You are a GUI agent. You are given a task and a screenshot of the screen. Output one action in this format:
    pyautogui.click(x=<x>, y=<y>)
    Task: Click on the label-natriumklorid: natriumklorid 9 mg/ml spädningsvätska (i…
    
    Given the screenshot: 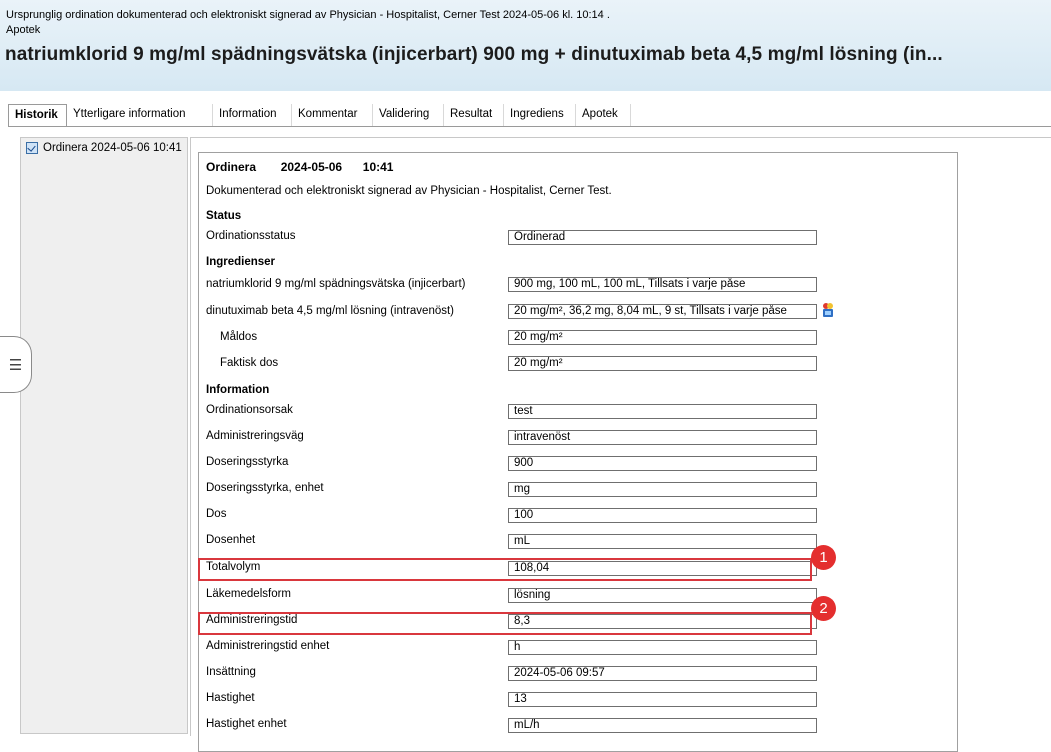 What is the action you would take?
    pyautogui.click(x=336, y=284)
    